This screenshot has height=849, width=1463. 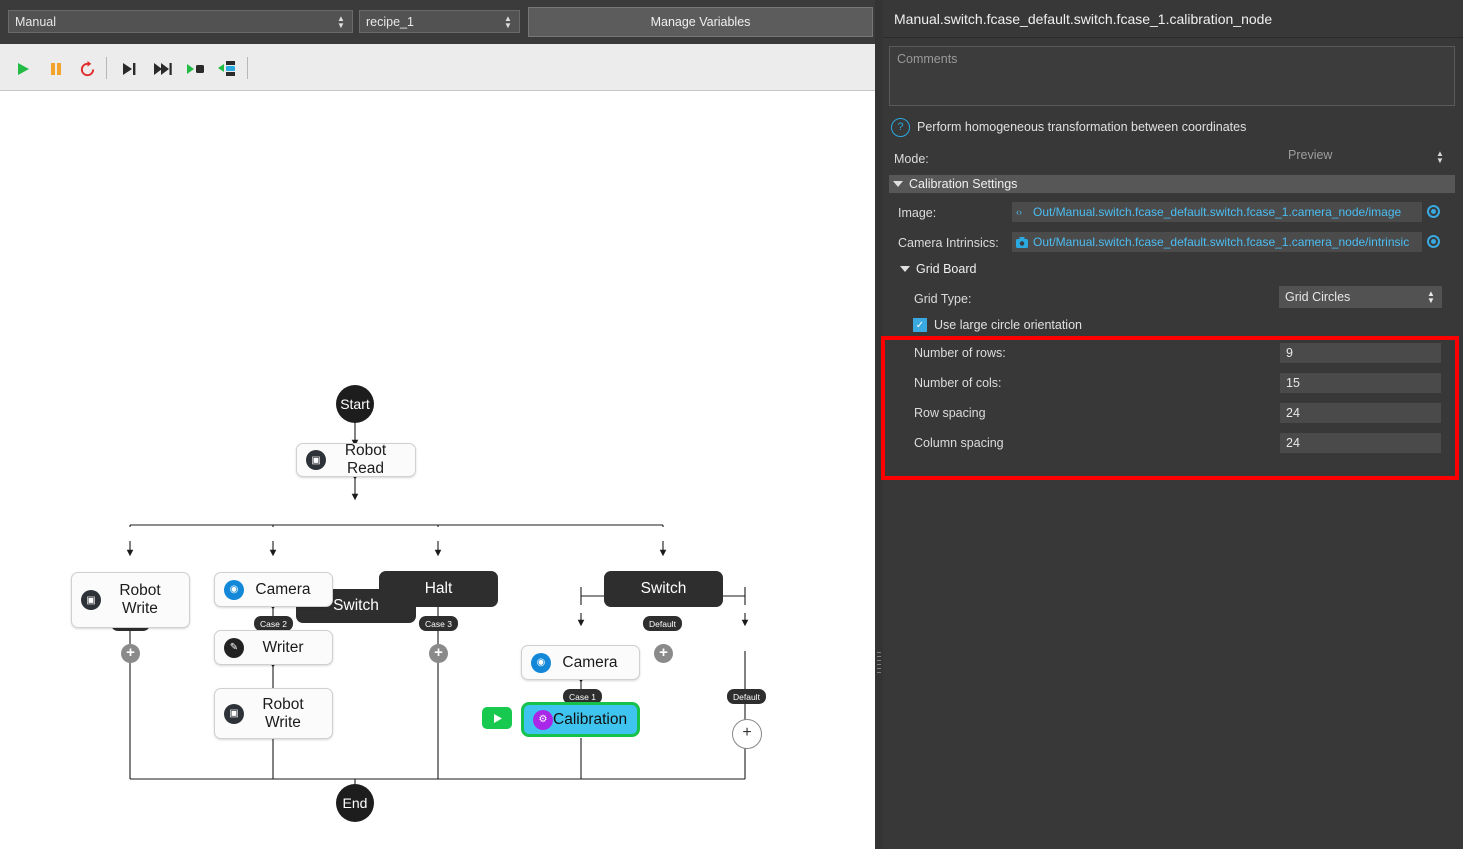 I want to click on manage-variables-button: Manage Variables, so click(x=700, y=22).